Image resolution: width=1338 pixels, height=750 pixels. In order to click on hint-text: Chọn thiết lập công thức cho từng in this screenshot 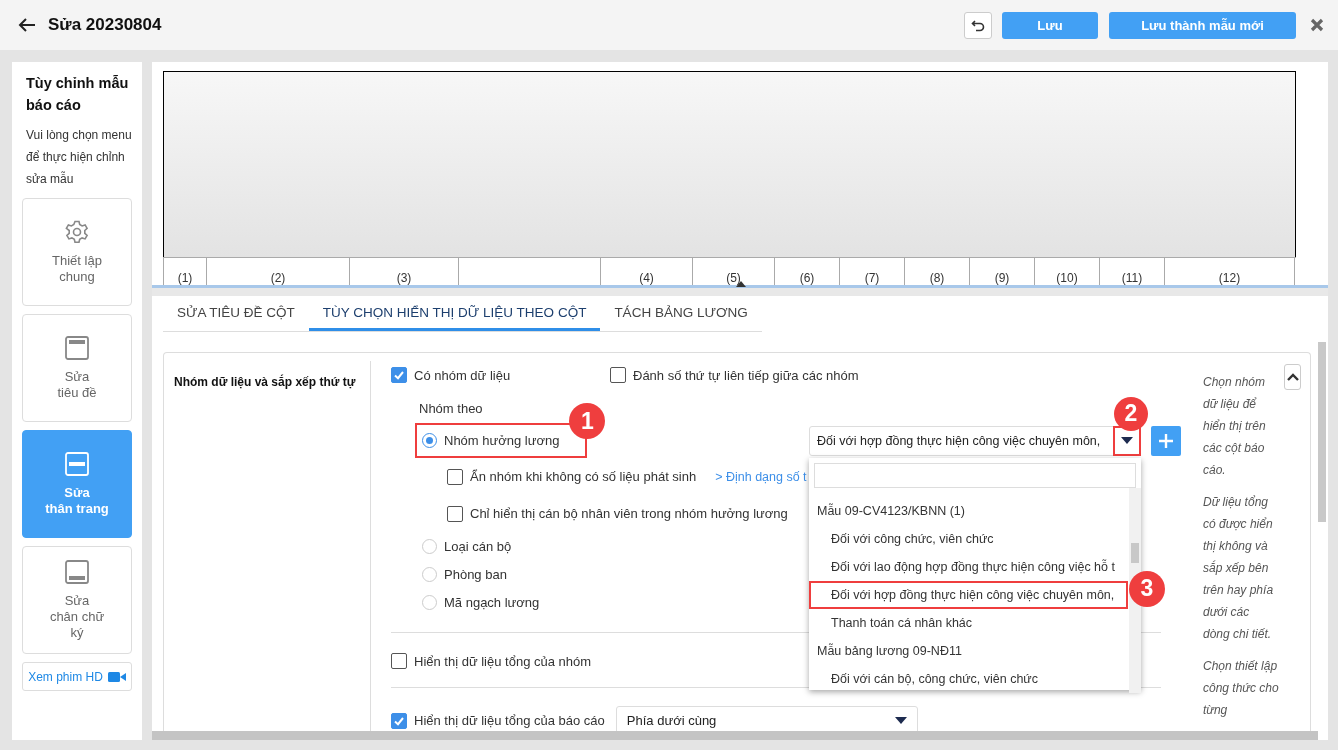, I will do `click(1241, 688)`.